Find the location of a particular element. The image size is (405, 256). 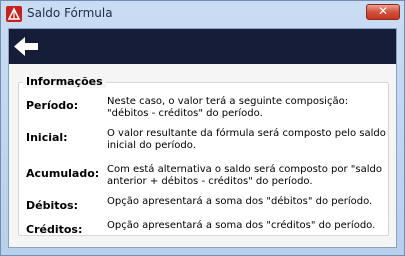

label-periodo: Período: is located at coordinates (52, 105).